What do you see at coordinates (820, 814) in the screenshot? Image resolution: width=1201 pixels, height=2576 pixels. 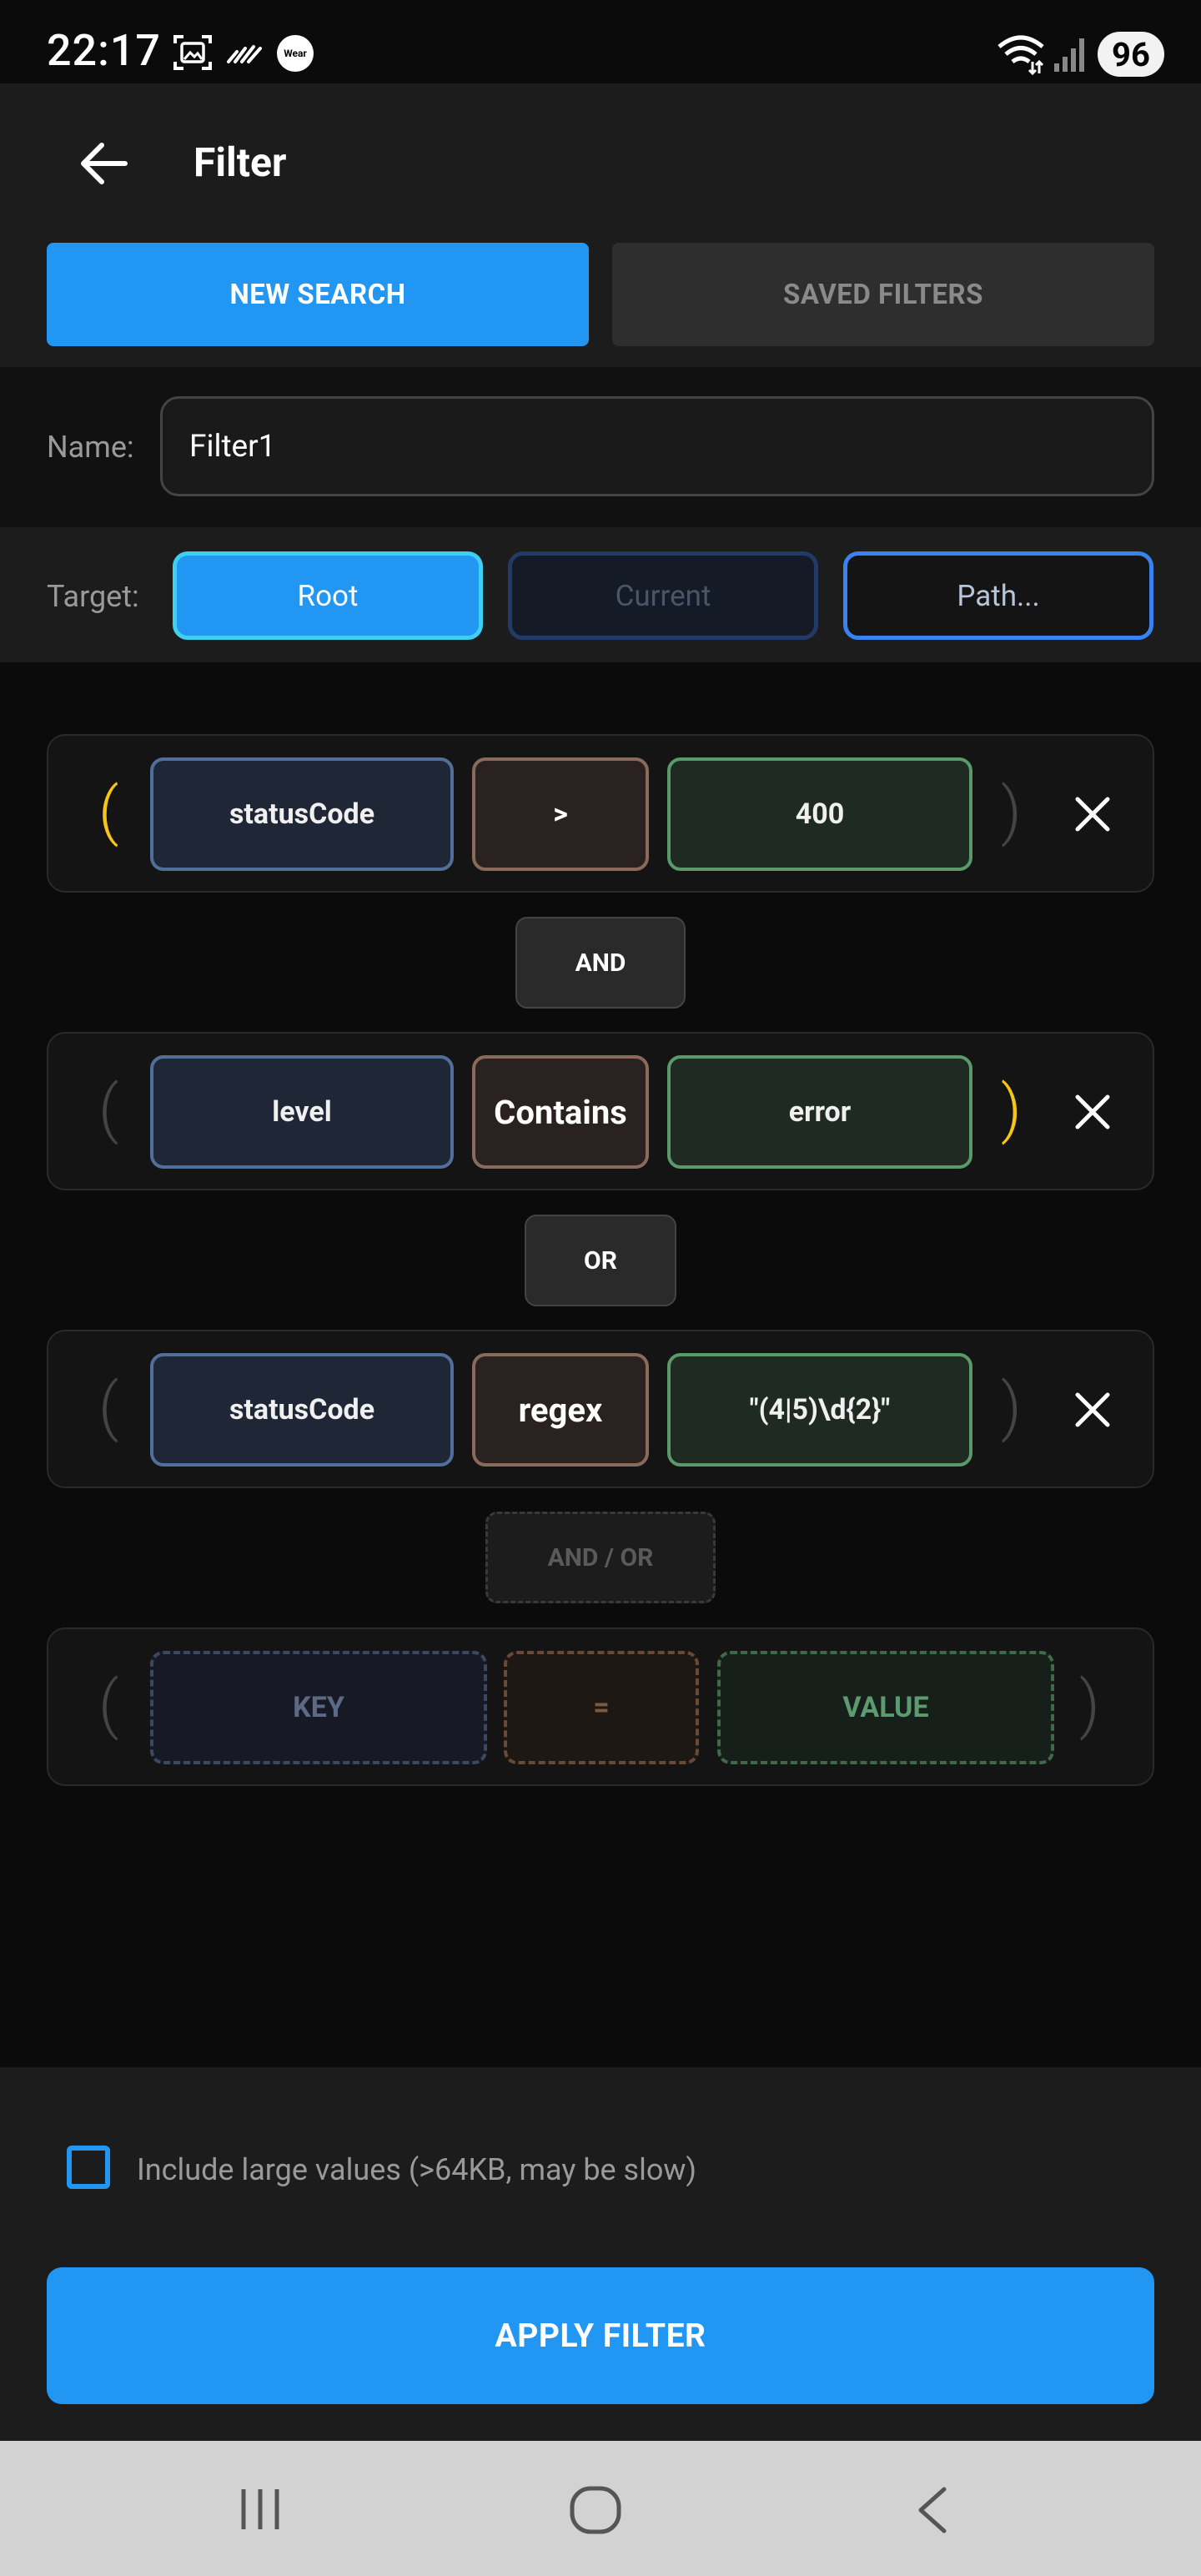 I see `condition-value: 400` at bounding box center [820, 814].